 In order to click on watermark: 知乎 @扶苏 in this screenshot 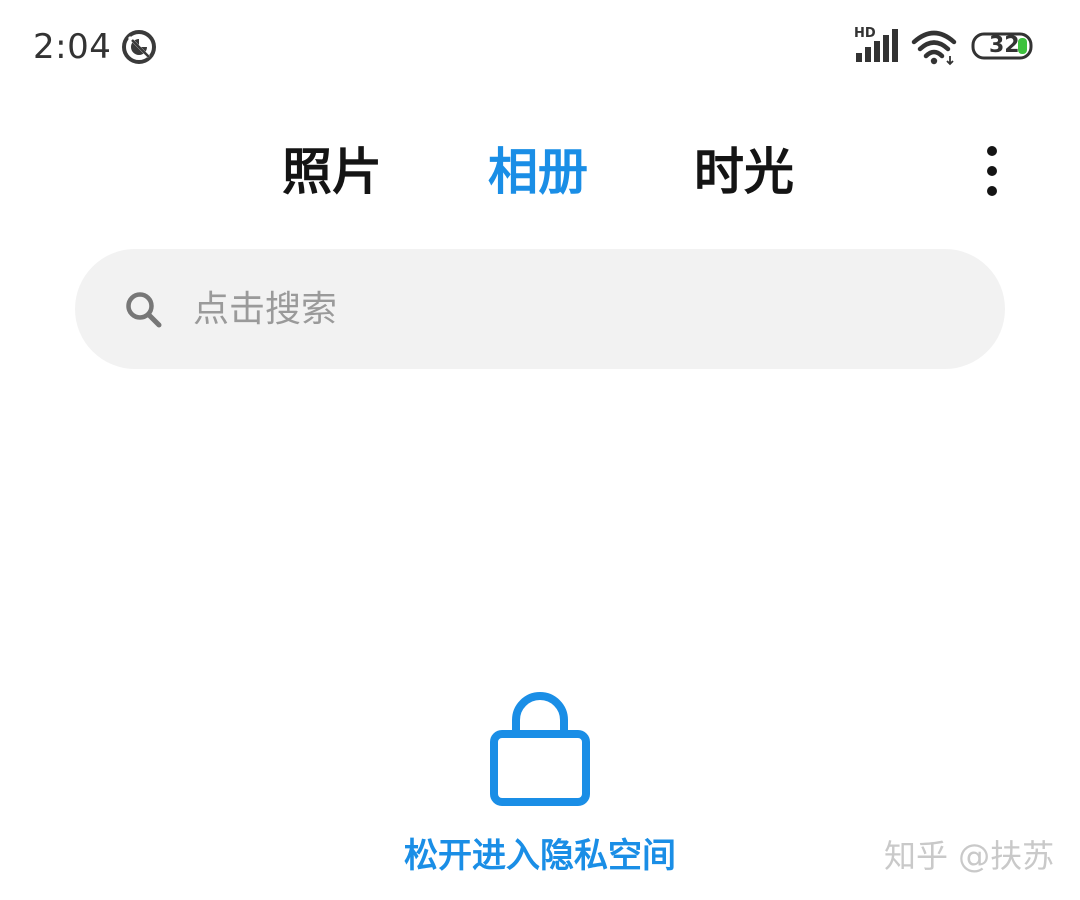, I will do `click(969, 856)`.